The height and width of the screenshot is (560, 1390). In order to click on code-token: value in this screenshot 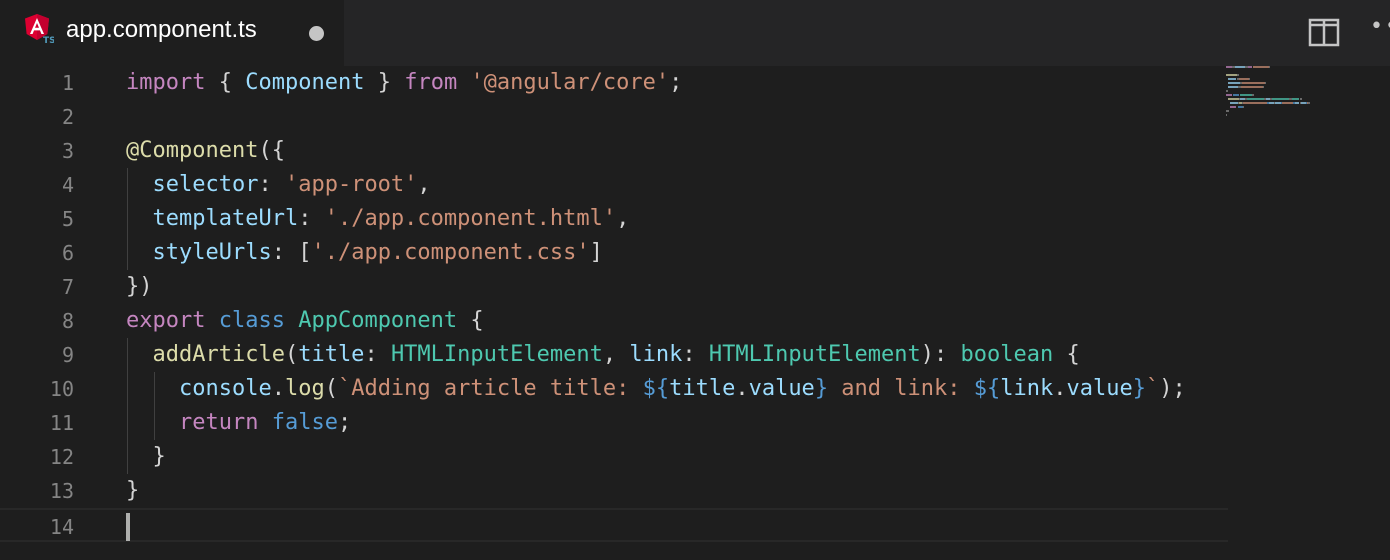, I will do `click(781, 388)`.